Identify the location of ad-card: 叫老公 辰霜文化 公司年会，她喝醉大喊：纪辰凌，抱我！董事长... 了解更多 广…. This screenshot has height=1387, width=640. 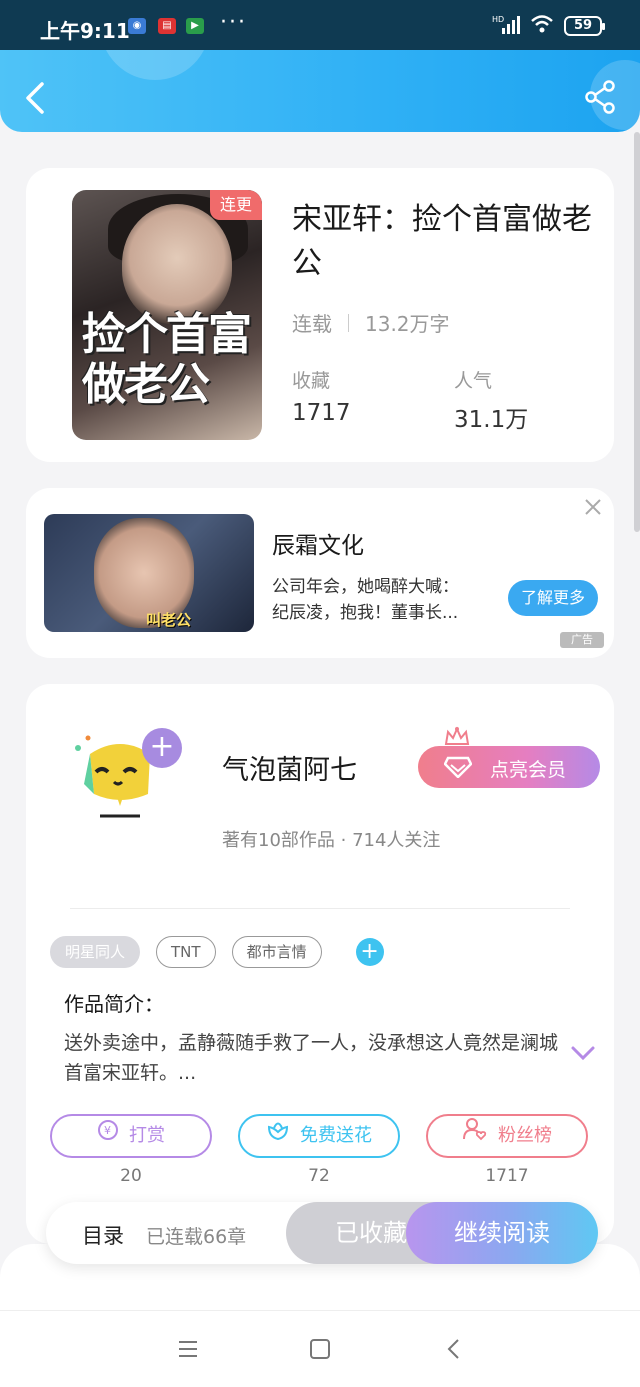
(320, 573).